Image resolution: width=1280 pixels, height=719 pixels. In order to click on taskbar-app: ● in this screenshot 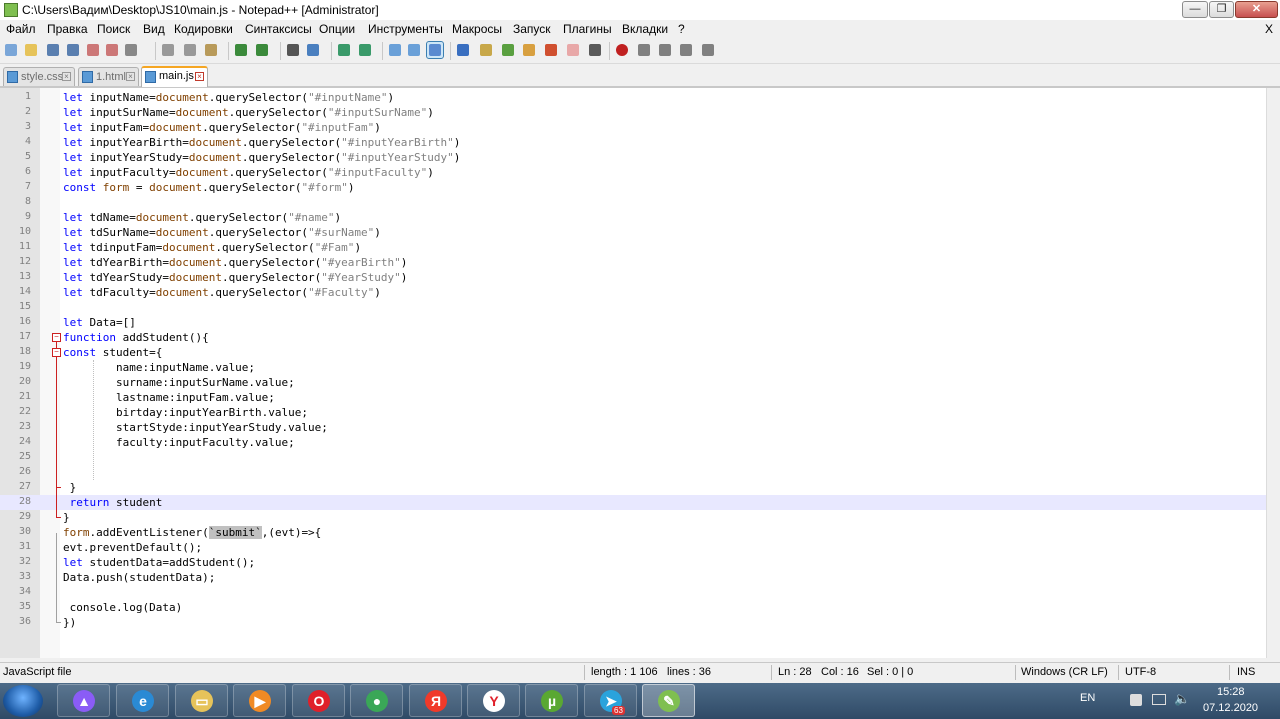, I will do `click(376, 700)`.